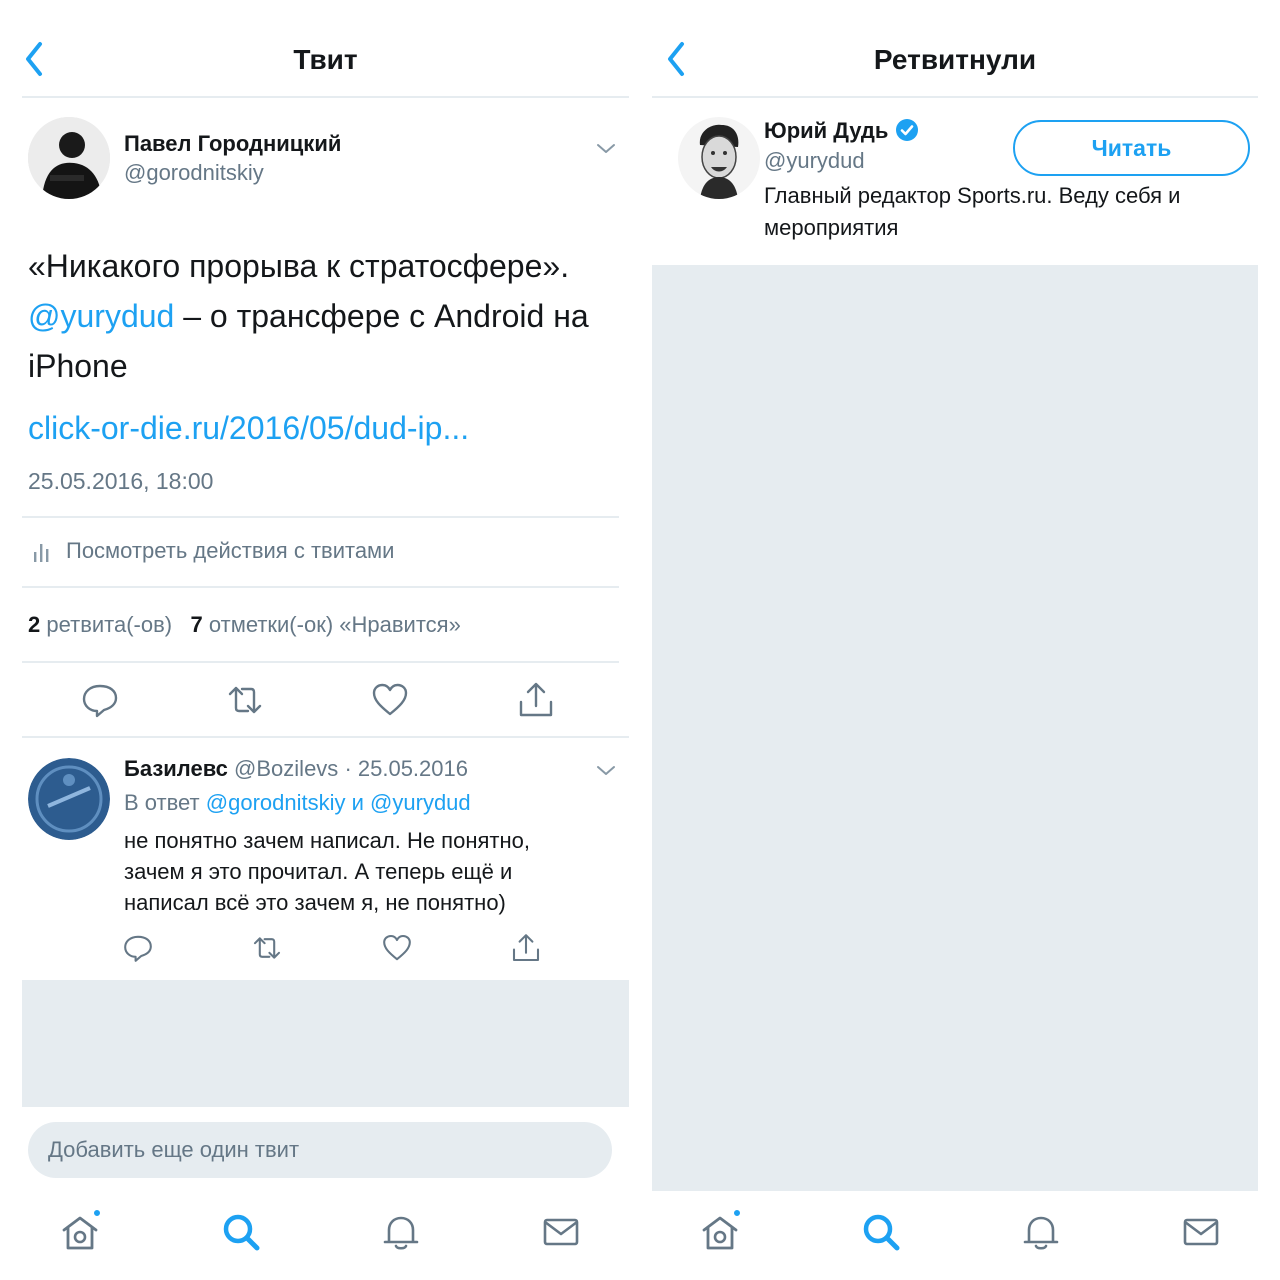  I want to click on navigation-bar: Ретвитнули, so click(955, 49).